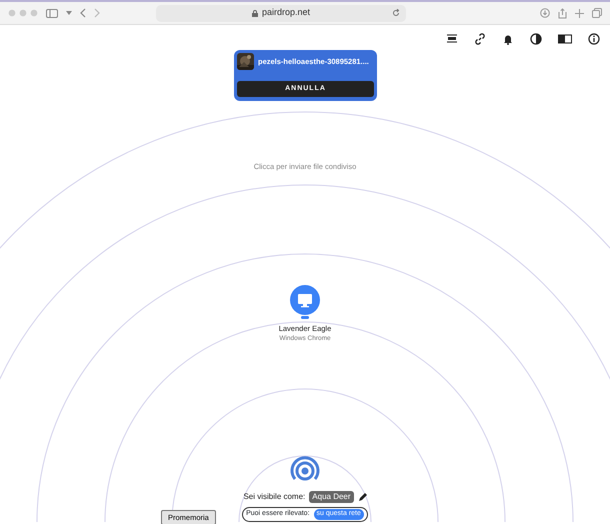 The width and height of the screenshot is (610, 524). What do you see at coordinates (396, 12) in the screenshot?
I see `reload-icon` at bounding box center [396, 12].